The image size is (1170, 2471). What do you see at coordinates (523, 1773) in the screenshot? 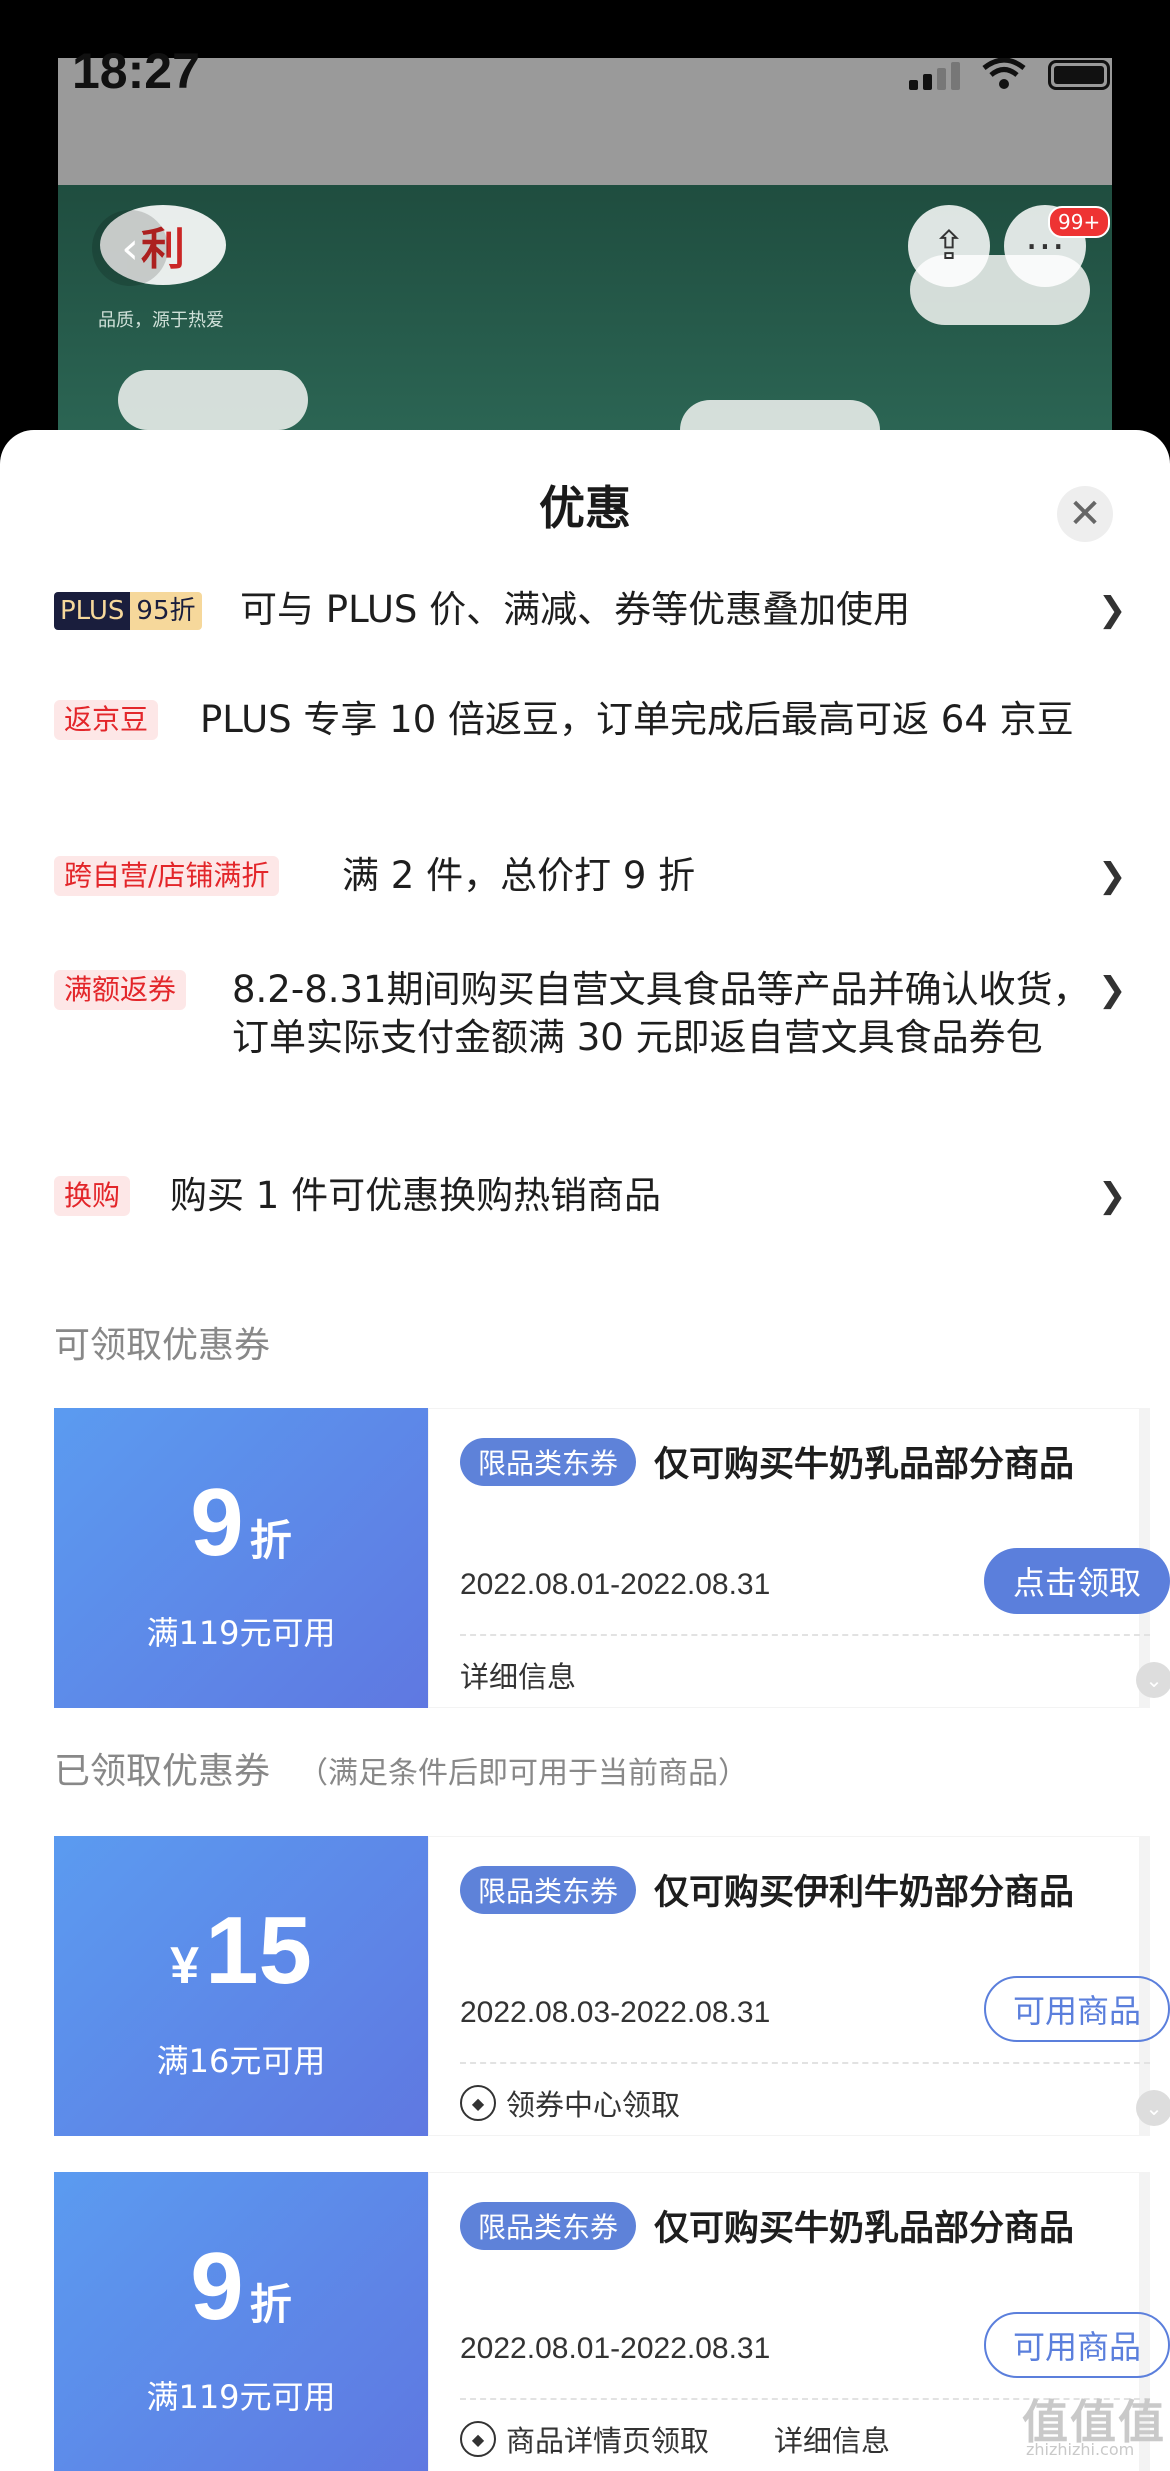
I see `claimed-heading-note: （满足条件后即可用于当前商品）` at bounding box center [523, 1773].